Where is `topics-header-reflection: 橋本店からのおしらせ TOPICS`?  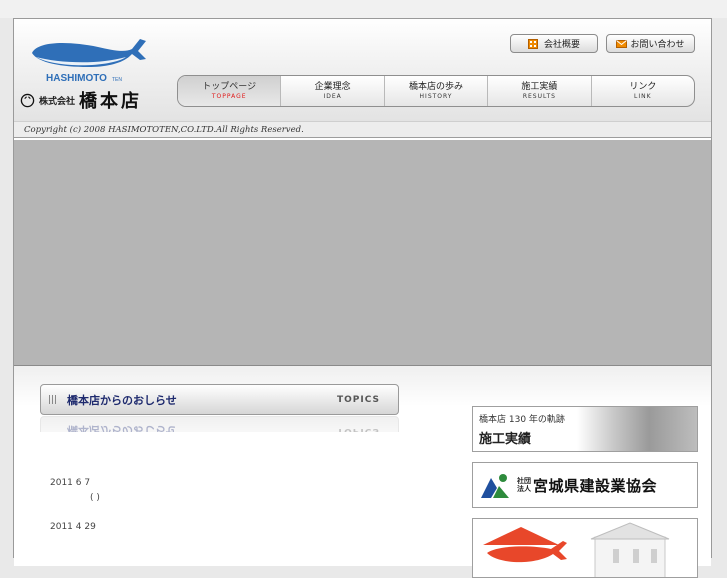
topics-header-reflection: 橋本店からのおしらせ TOPICS is located at coordinates (219, 424).